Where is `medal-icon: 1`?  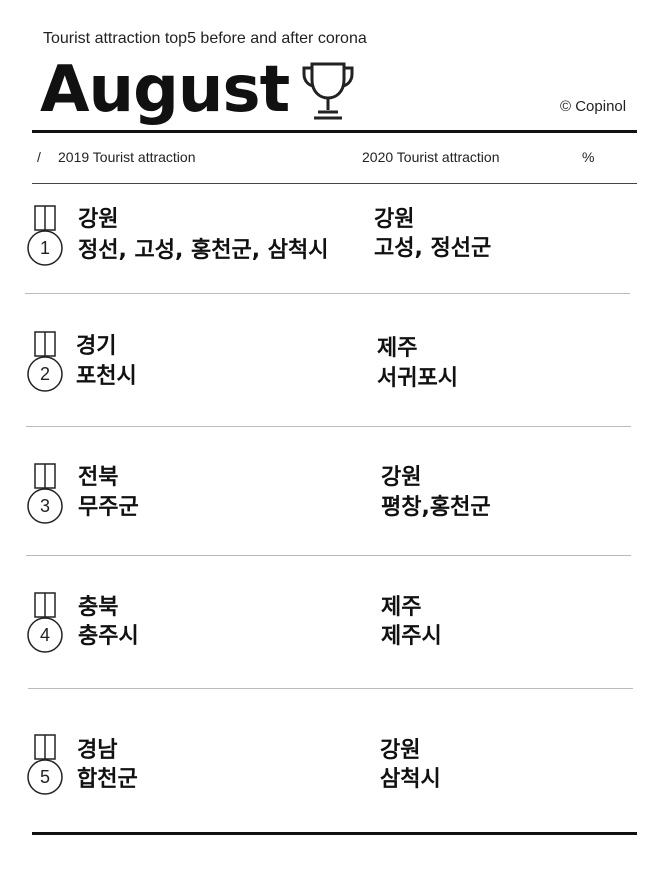
medal-icon: 1 is located at coordinates (45, 235).